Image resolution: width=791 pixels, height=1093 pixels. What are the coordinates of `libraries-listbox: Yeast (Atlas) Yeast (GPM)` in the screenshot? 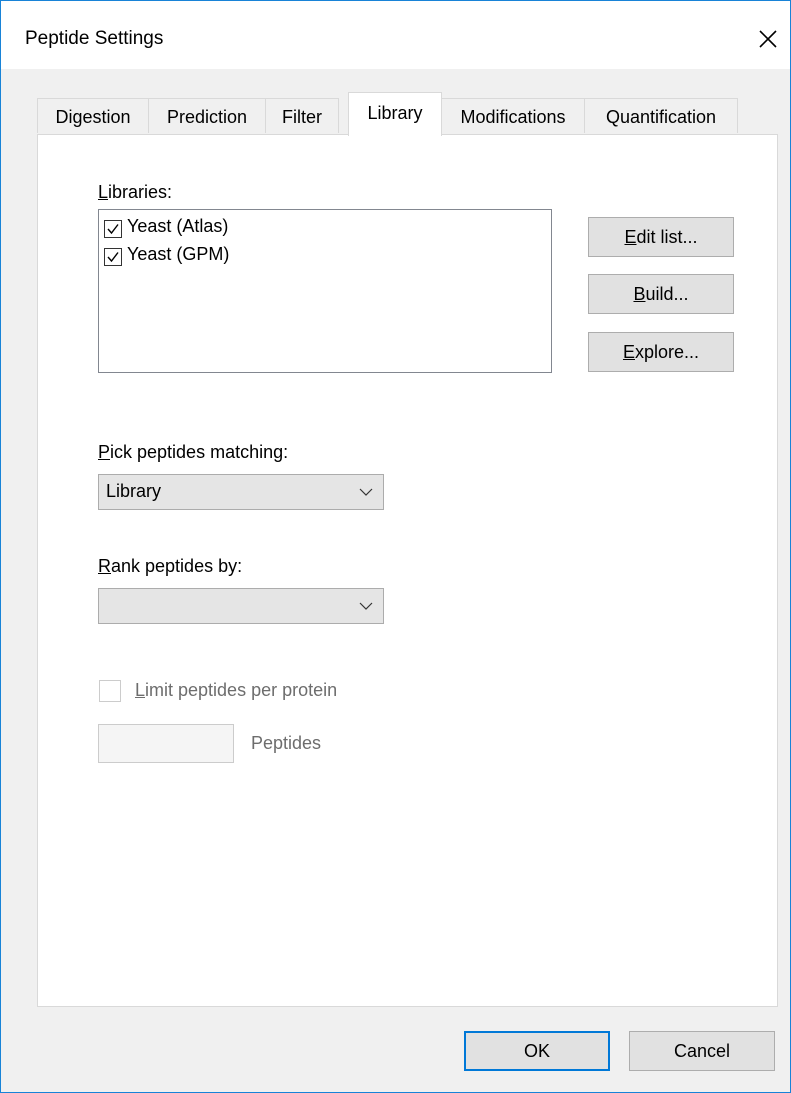 It's located at (325, 291).